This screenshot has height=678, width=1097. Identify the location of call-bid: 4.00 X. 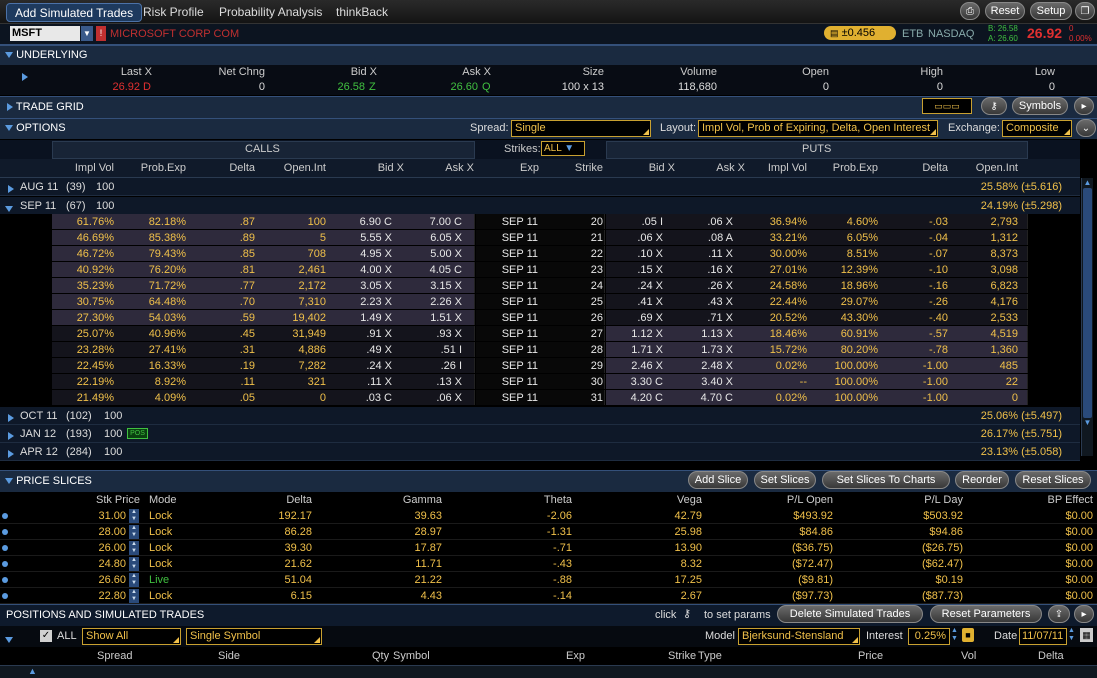
(364, 270).